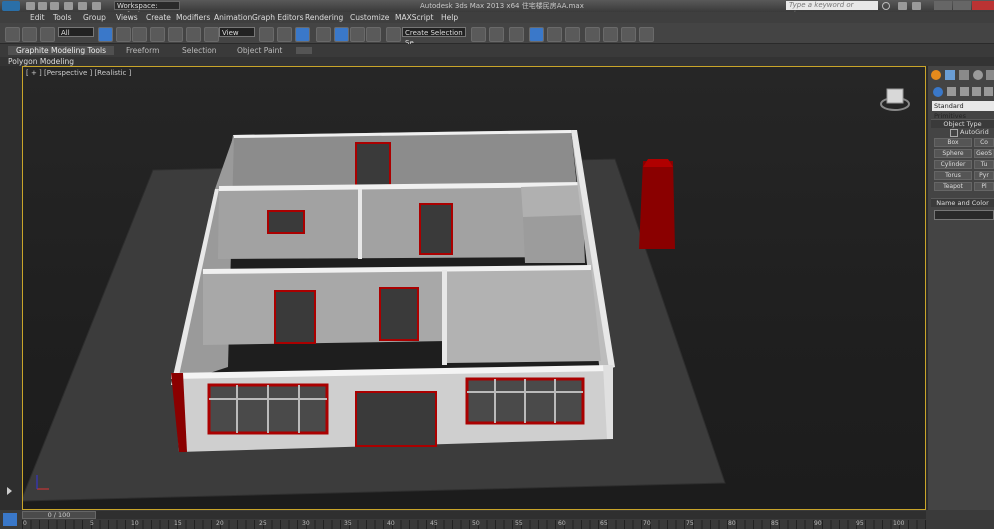 The width and height of the screenshot is (994, 529). What do you see at coordinates (199, 50) in the screenshot?
I see `tab-selection: Selection` at bounding box center [199, 50].